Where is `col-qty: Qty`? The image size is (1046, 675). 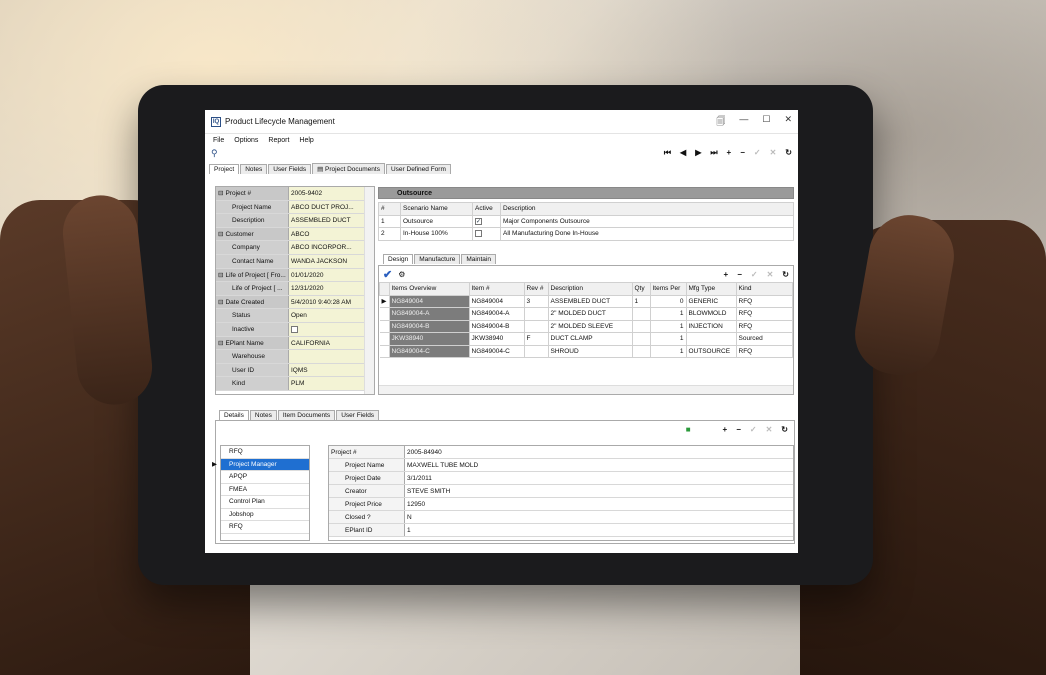
col-qty: Qty is located at coordinates (641, 289).